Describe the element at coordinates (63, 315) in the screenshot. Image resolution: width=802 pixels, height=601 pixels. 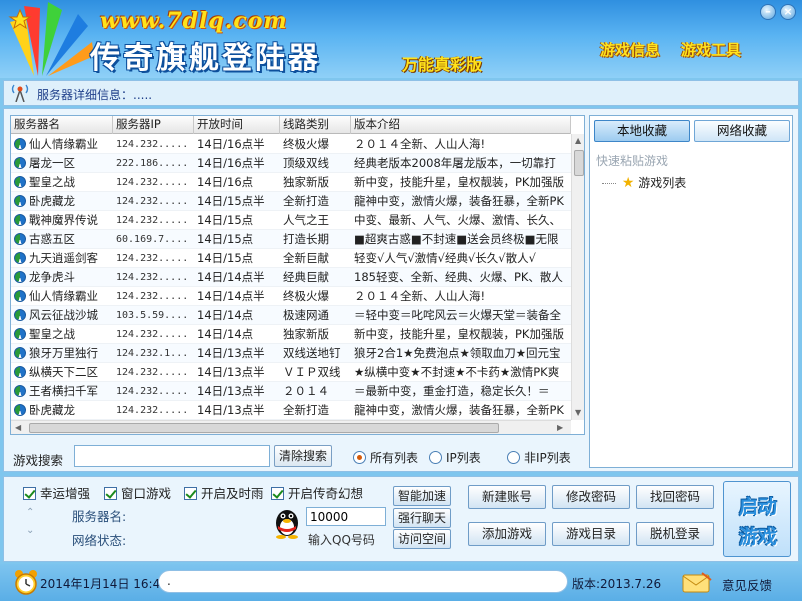
I see `cell-server-name: 风云征战沙城` at that location.